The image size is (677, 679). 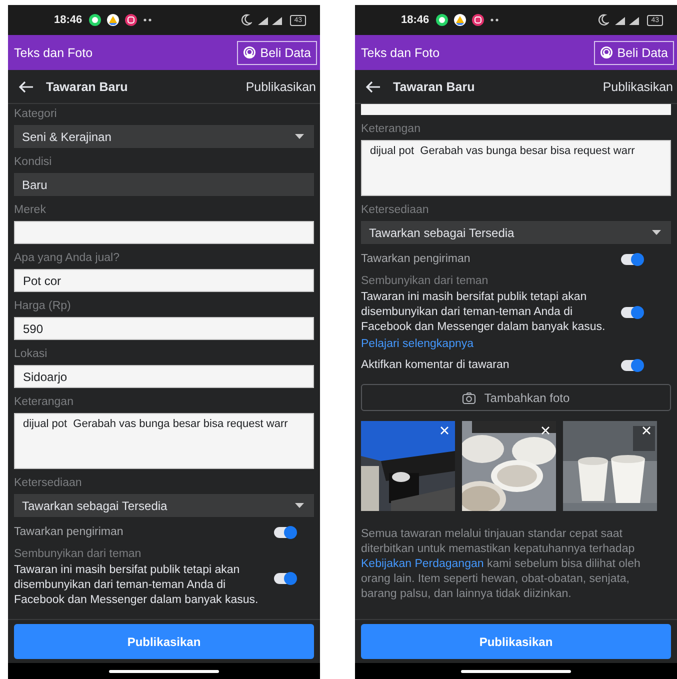 What do you see at coordinates (67, 258) in the screenshot?
I see `field-label: Apa yang Anda jual?` at bounding box center [67, 258].